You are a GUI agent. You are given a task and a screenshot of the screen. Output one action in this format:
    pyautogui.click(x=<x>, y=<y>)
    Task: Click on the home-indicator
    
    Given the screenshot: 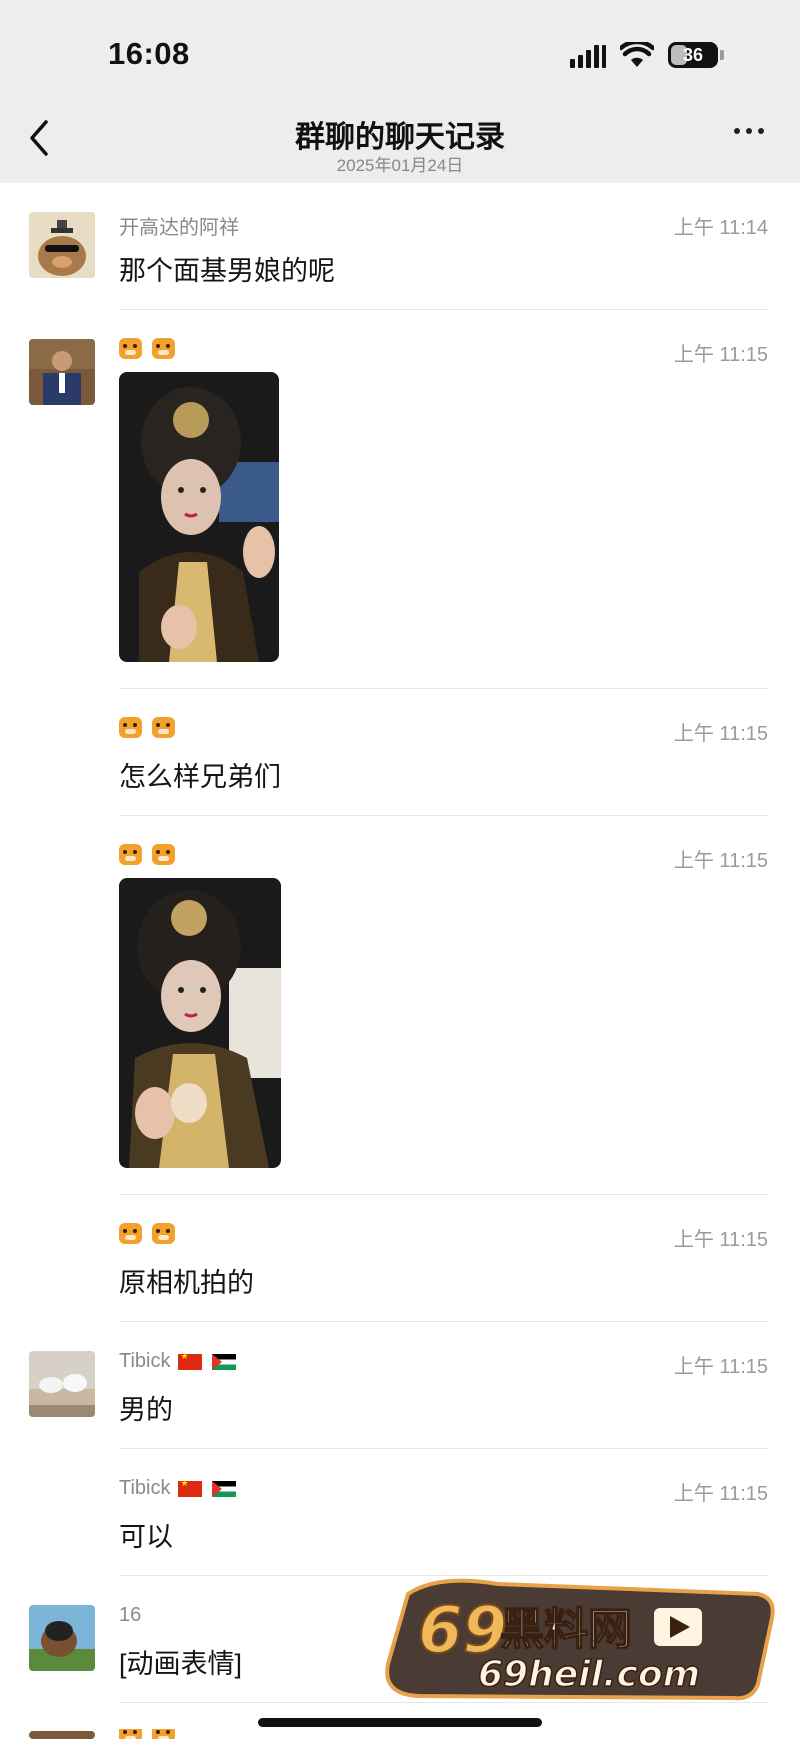 What is the action you would take?
    pyautogui.click(x=400, y=1722)
    